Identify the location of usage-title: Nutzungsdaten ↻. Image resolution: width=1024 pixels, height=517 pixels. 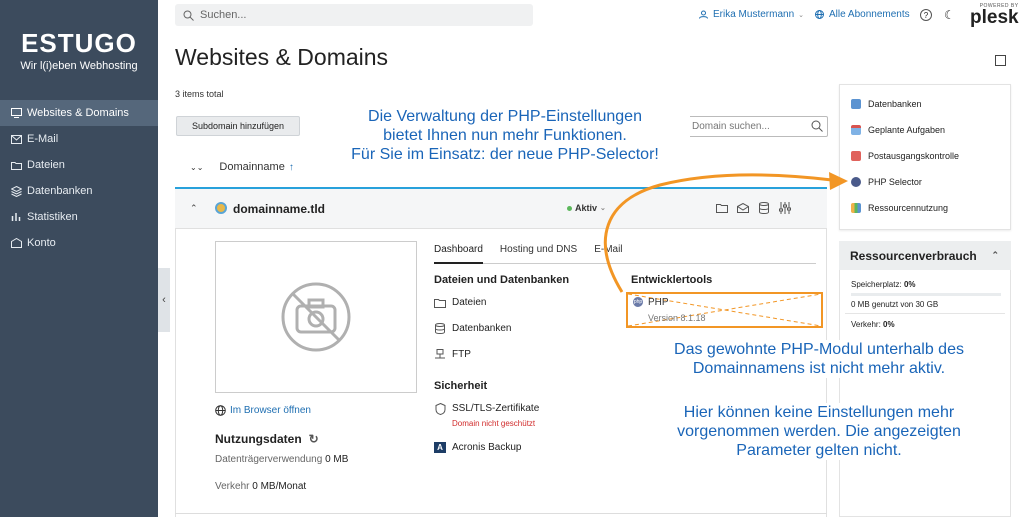
(267, 439).